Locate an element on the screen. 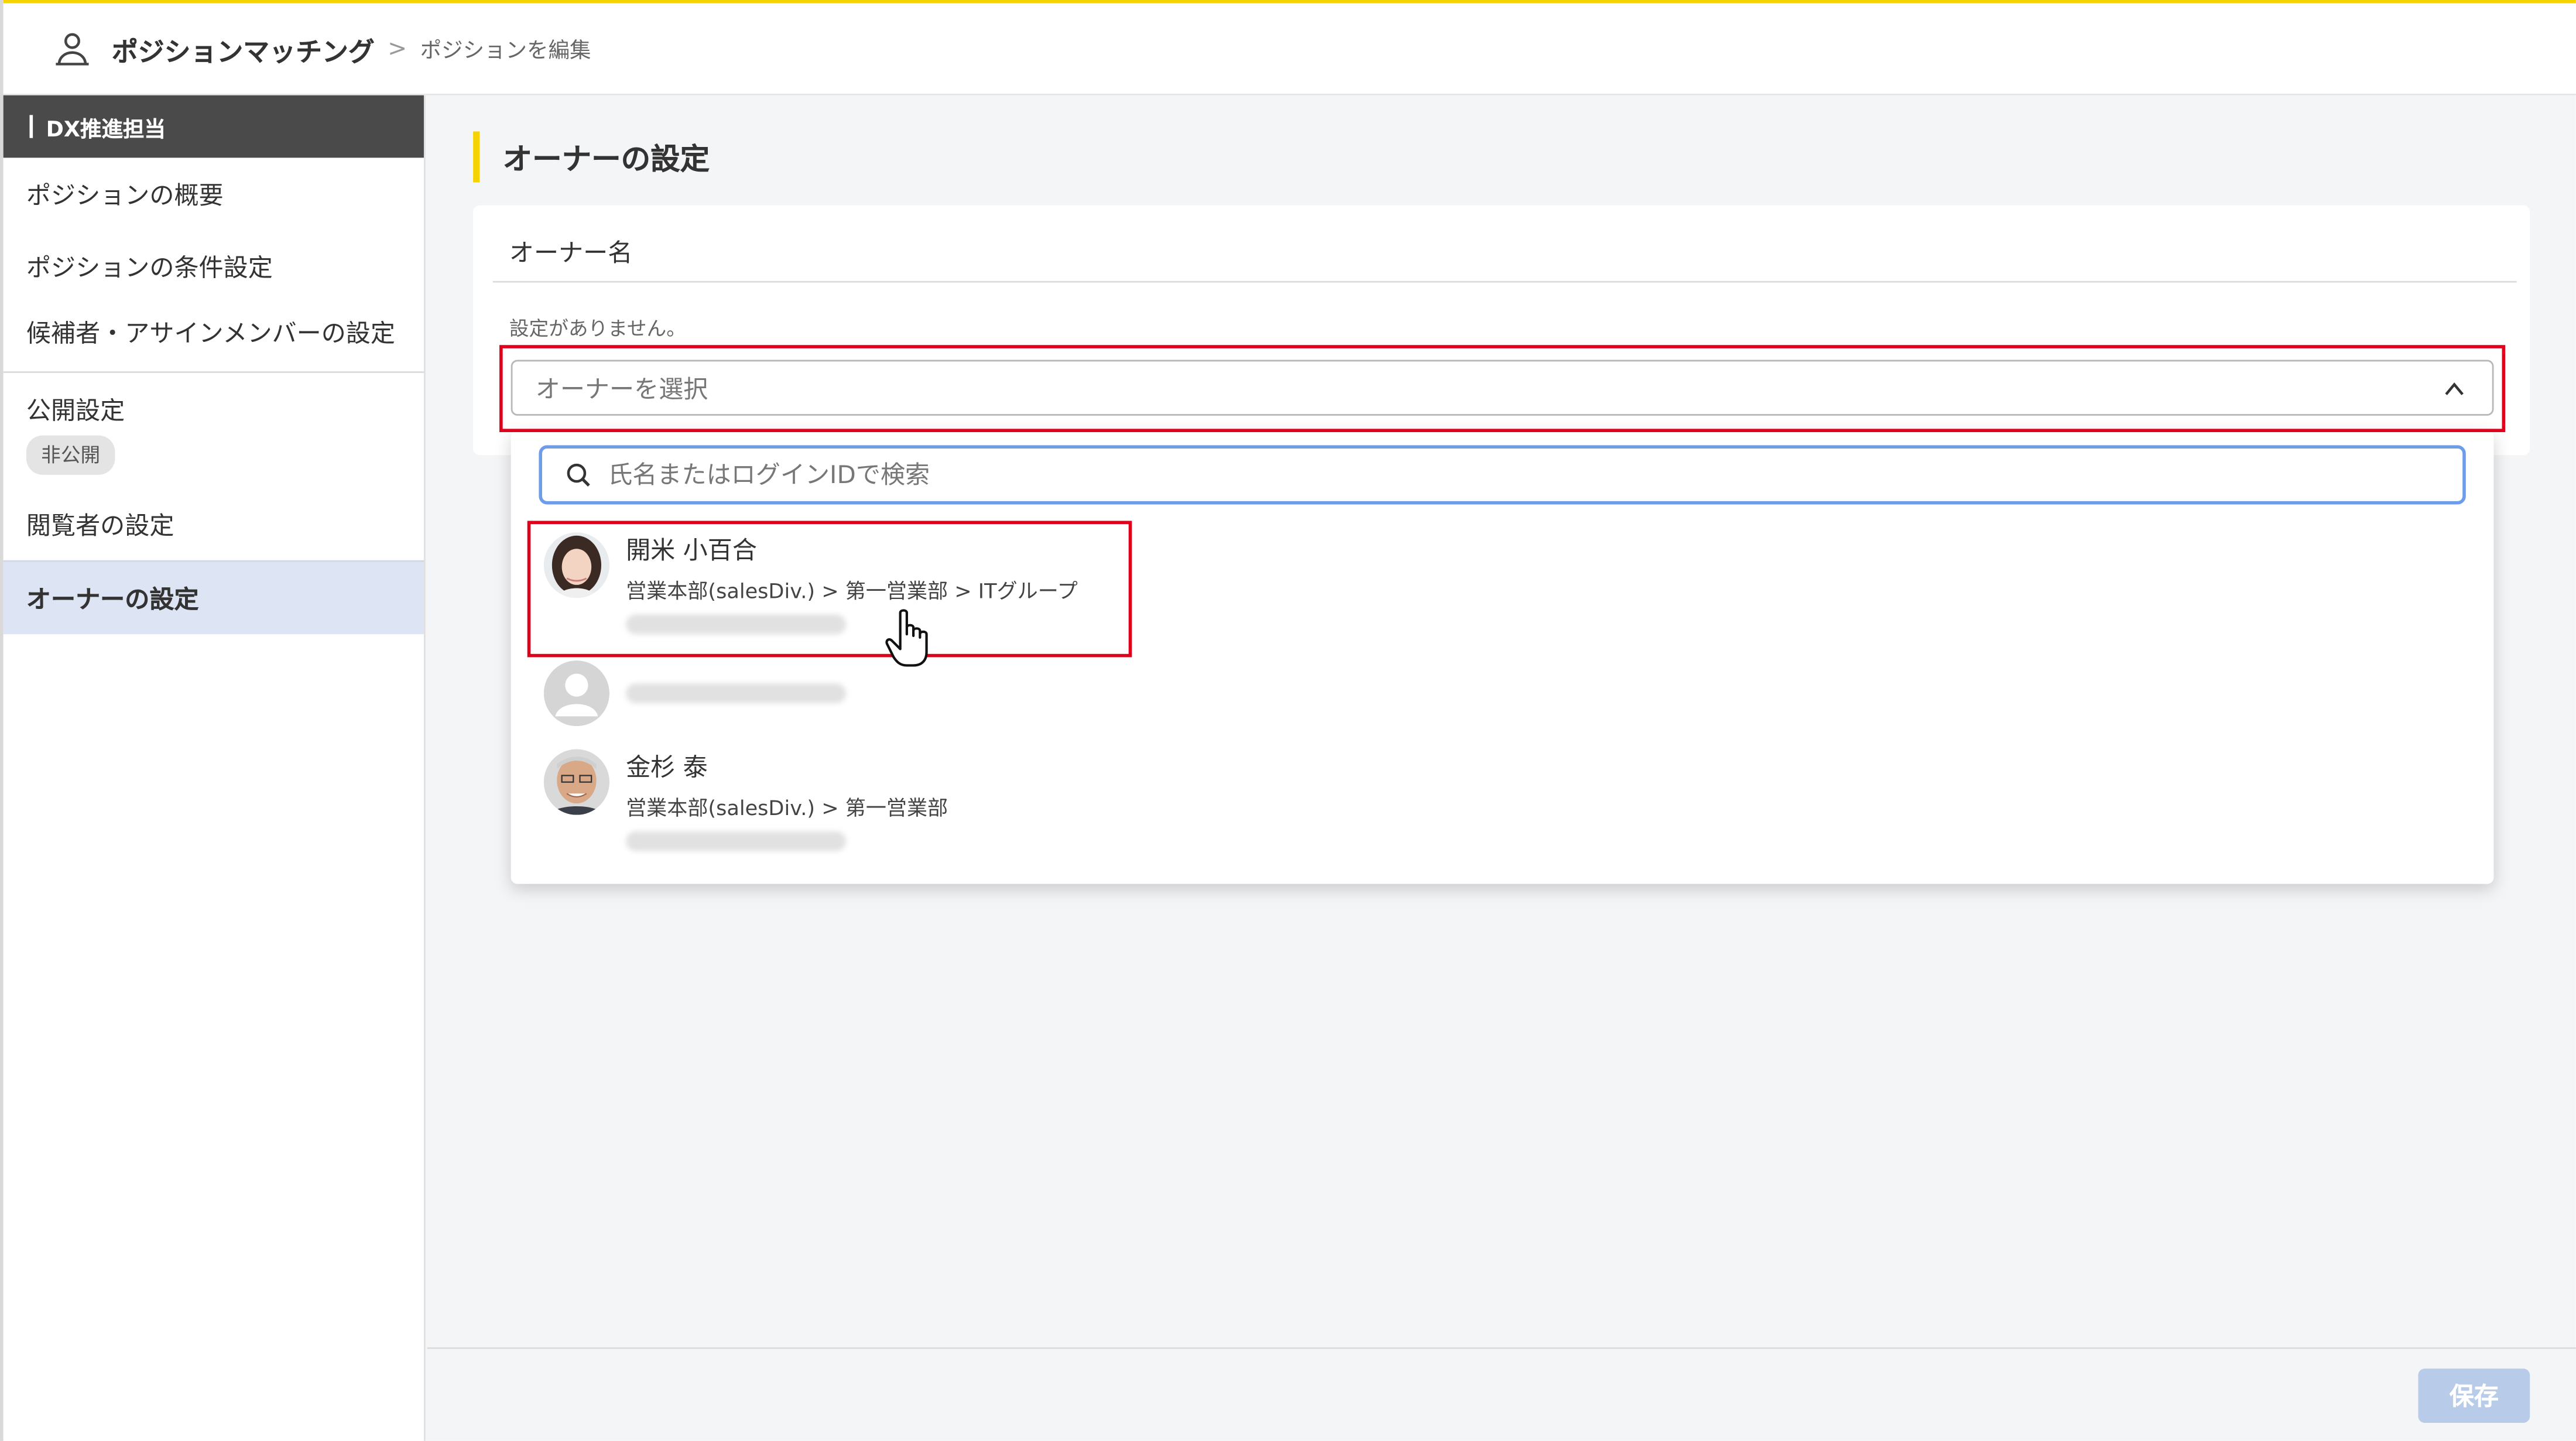 Image resolution: width=2576 pixels, height=1441 pixels. sidebar-item-label: ポジションの概要 is located at coordinates (125, 195).